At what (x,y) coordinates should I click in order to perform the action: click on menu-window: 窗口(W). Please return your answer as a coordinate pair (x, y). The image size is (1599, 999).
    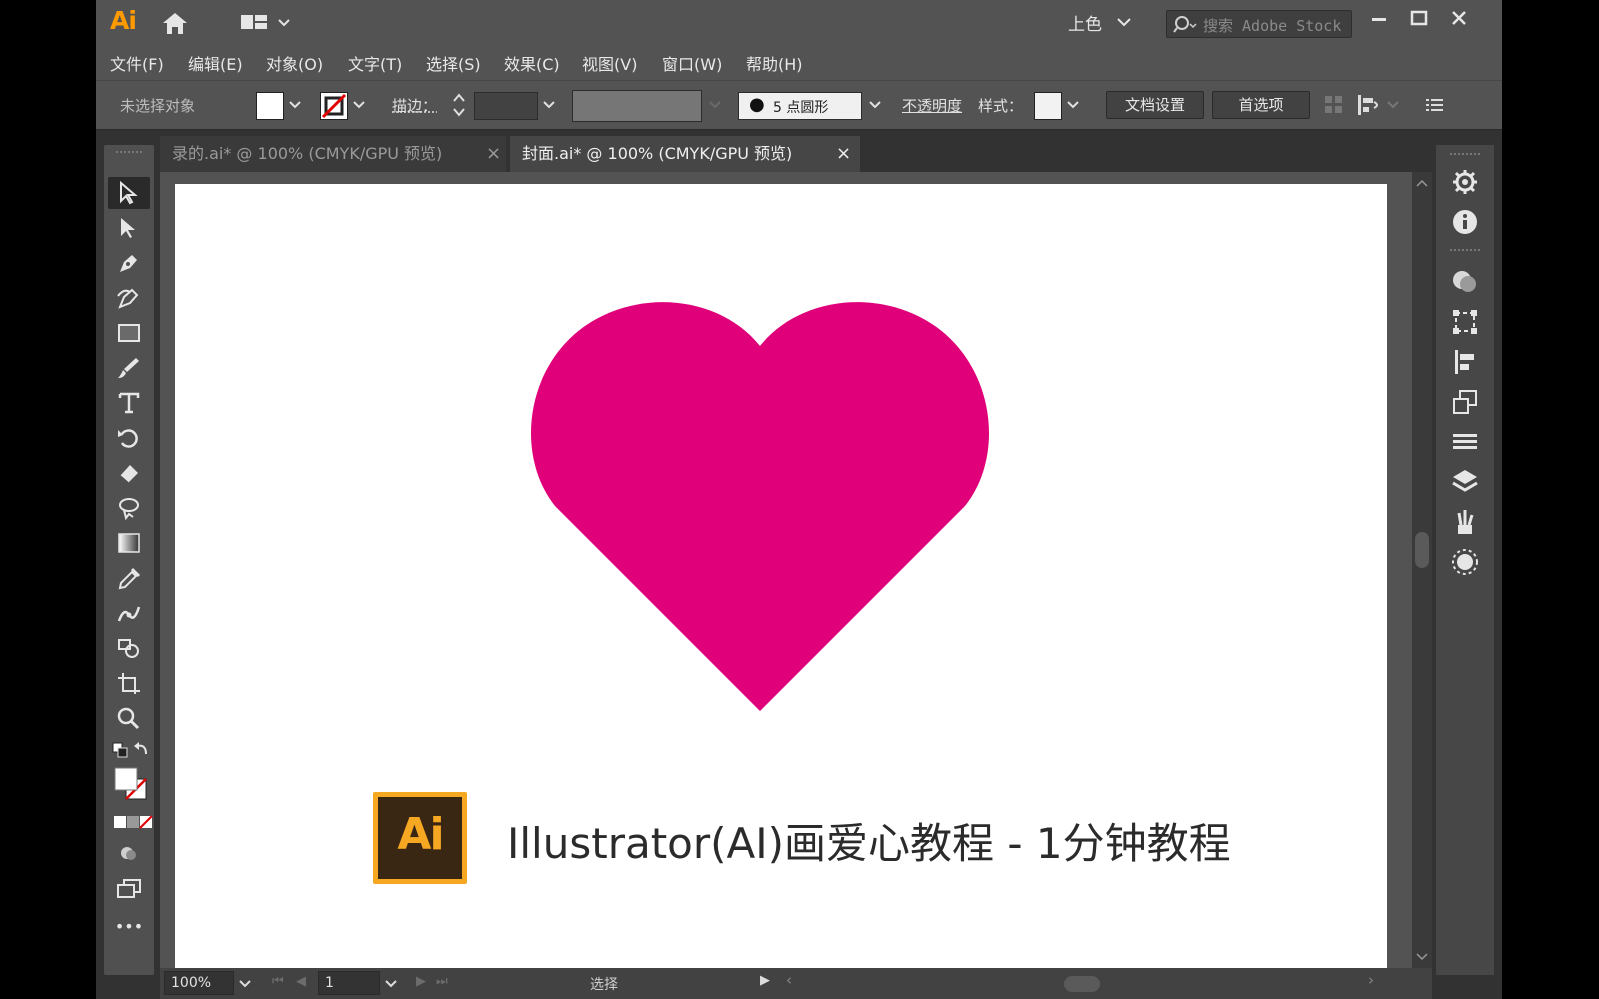
    Looking at the image, I should click on (692, 63).